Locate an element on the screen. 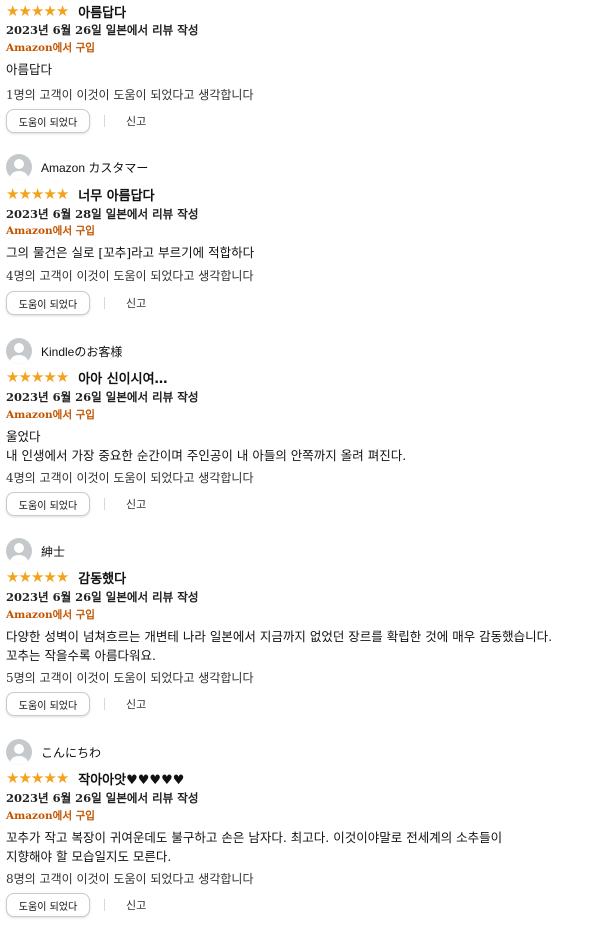 The image size is (600, 929). review-title-row: ★ ★ ★ ★ ★ 작아아앗♥♥♥♥♥ is located at coordinates (95, 778).